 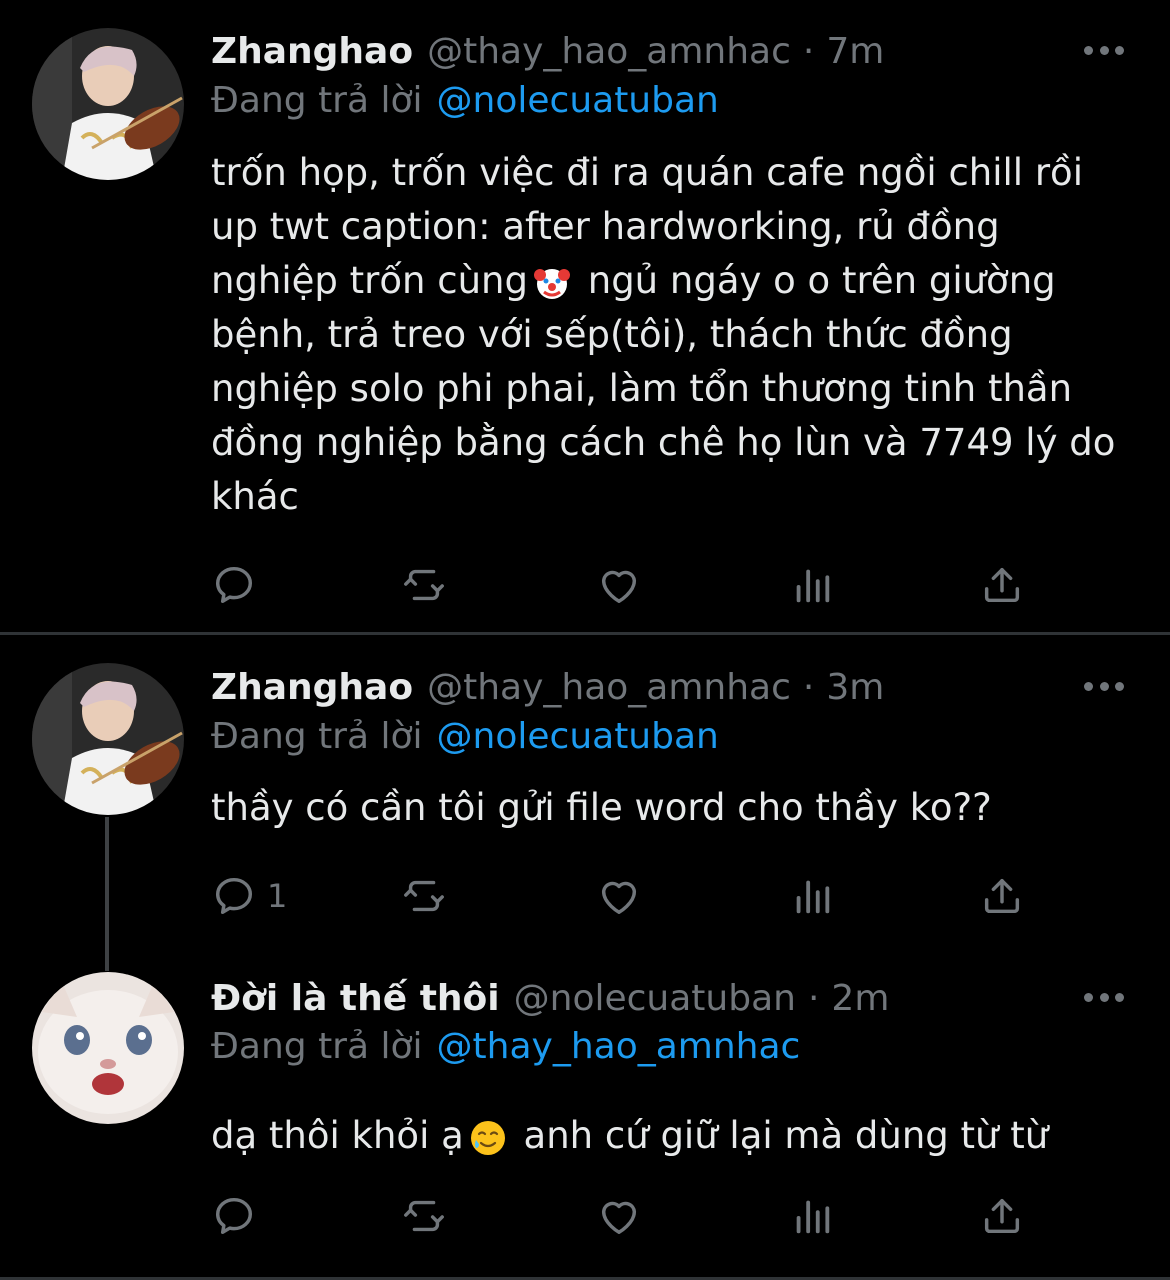 I want to click on user-handle: @nolecuatuban, so click(x=655, y=998).